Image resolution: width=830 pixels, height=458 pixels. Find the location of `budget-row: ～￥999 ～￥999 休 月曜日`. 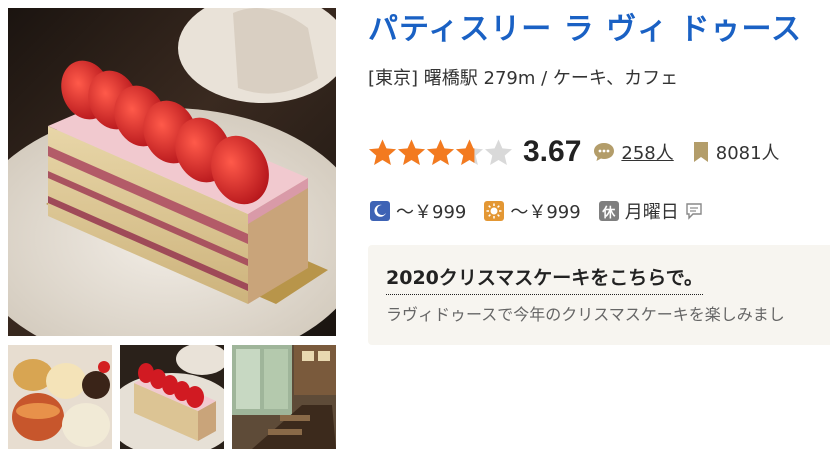

budget-row: ～￥999 ～￥999 休 月曜日 is located at coordinates (536, 211).